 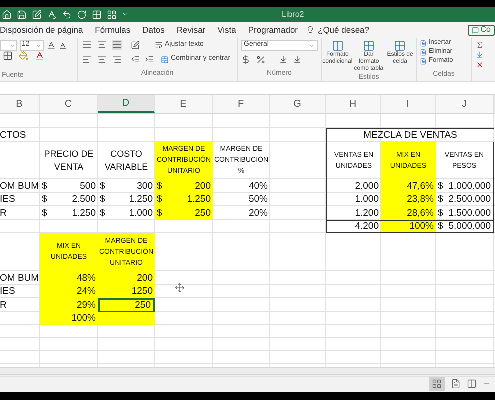 I want to click on fill-icon, so click(x=480, y=55).